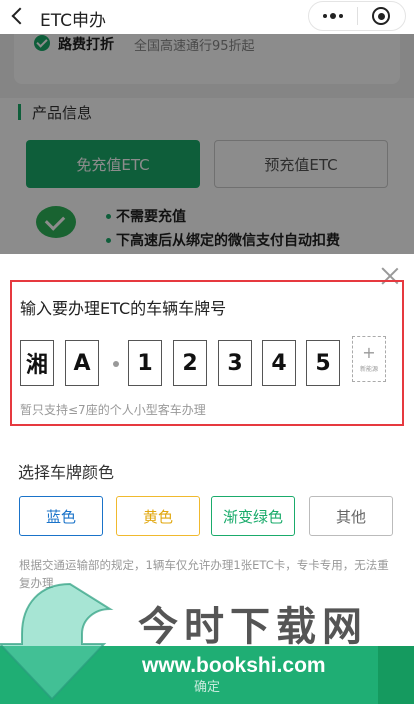 Image resolution: width=414 pixels, height=704 pixels. What do you see at coordinates (61, 516) in the screenshot?
I see `color-option-blue: 蓝色` at bounding box center [61, 516].